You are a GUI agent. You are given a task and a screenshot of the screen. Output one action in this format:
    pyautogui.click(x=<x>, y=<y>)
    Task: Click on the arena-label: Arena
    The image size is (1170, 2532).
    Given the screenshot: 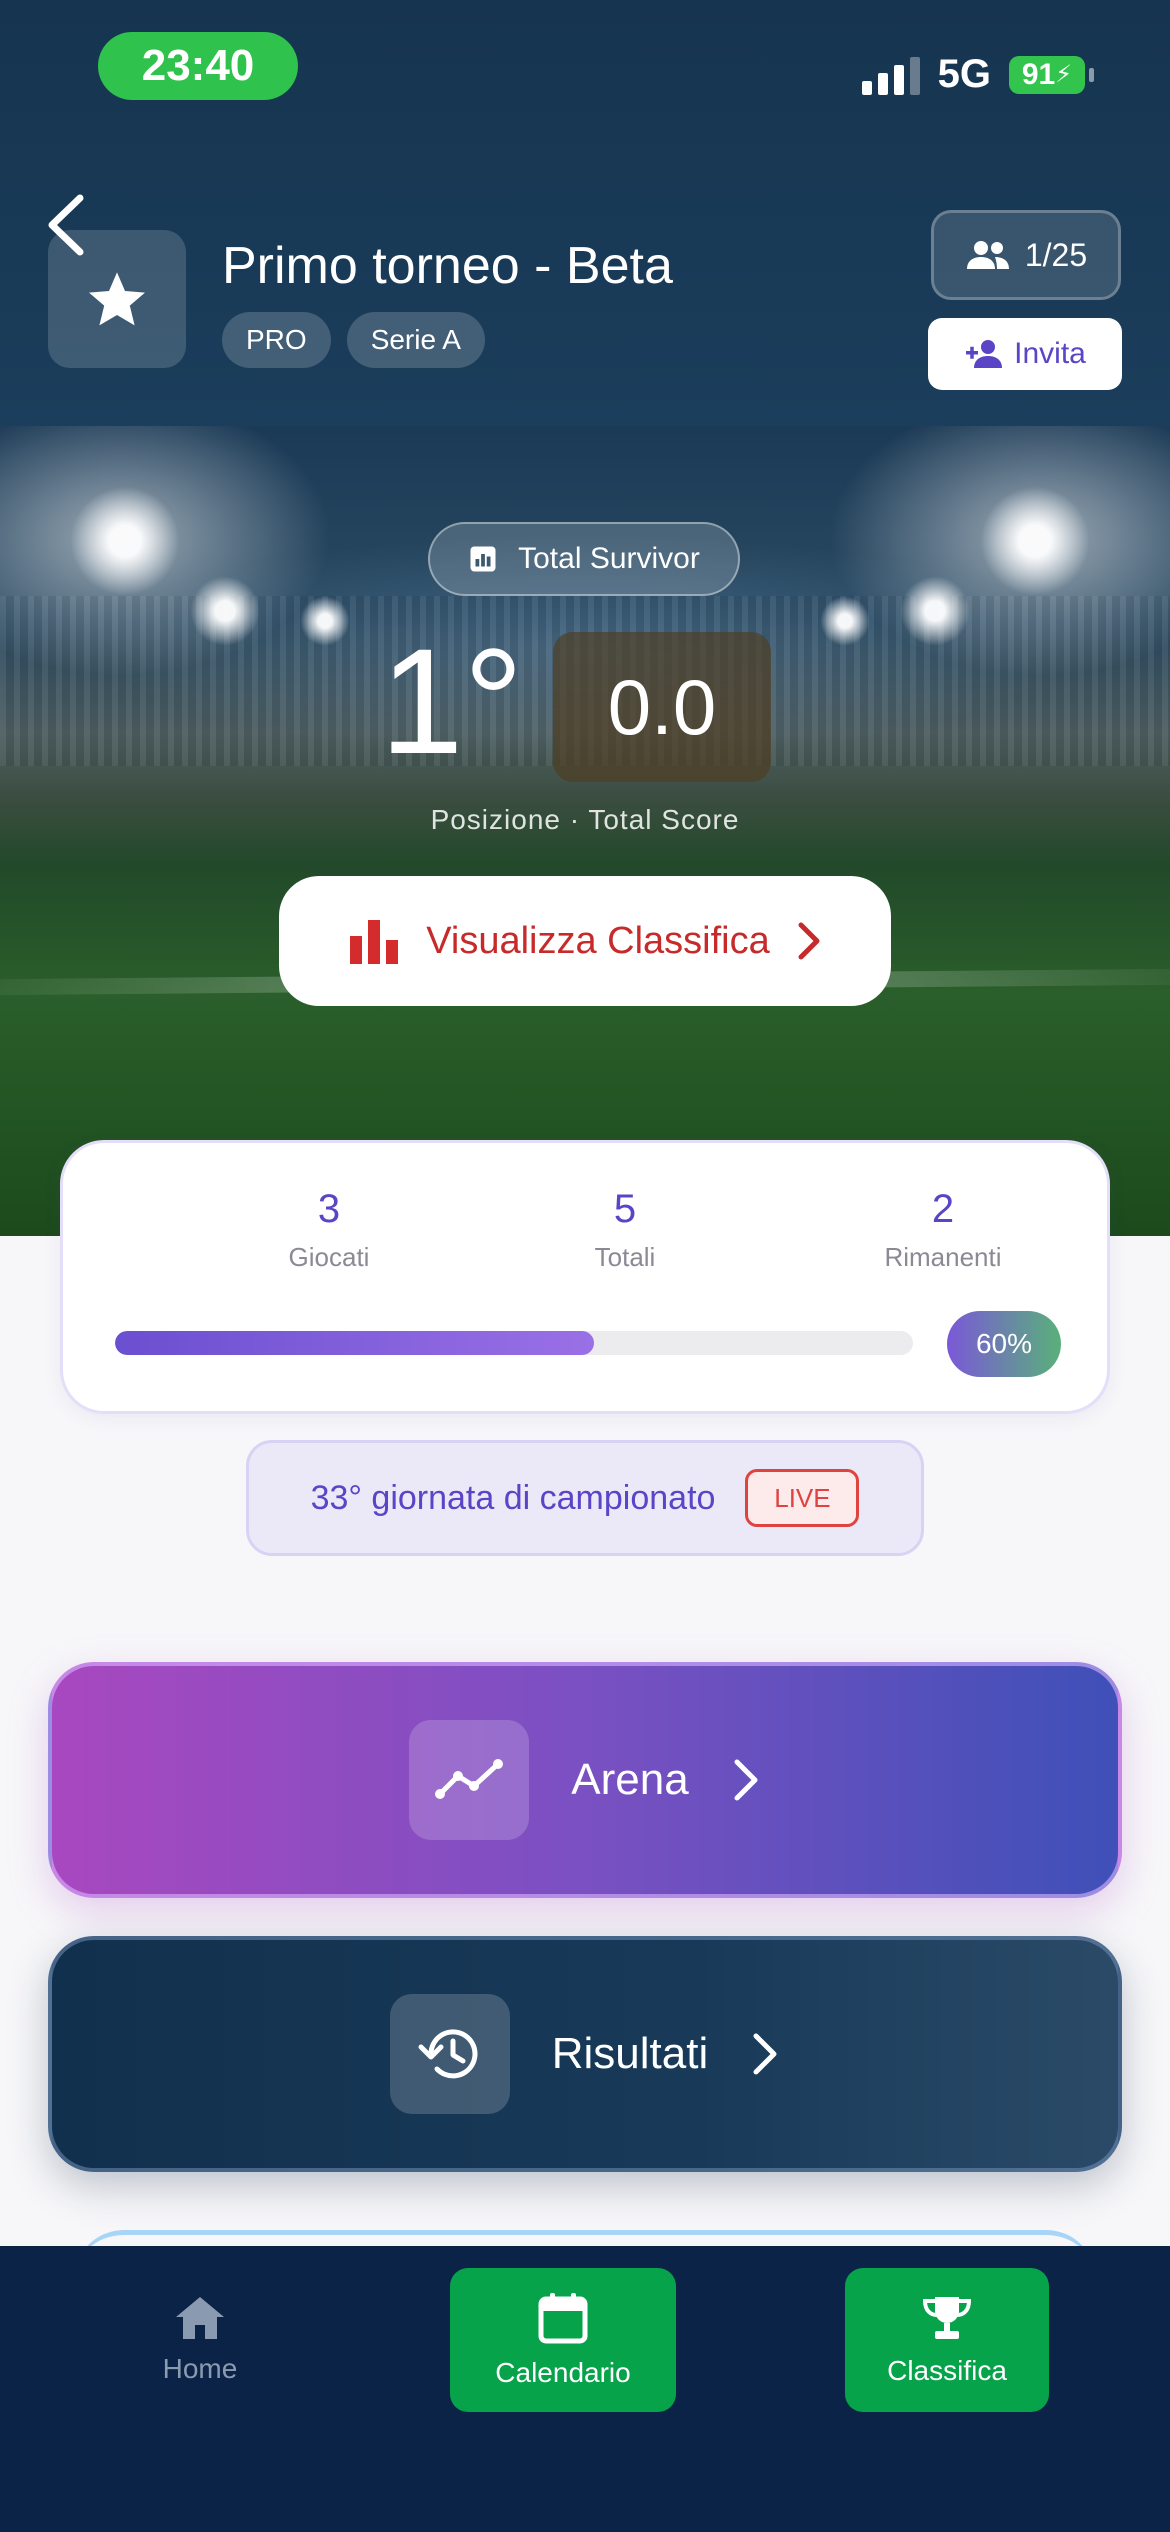 What is the action you would take?
    pyautogui.click(x=630, y=1779)
    